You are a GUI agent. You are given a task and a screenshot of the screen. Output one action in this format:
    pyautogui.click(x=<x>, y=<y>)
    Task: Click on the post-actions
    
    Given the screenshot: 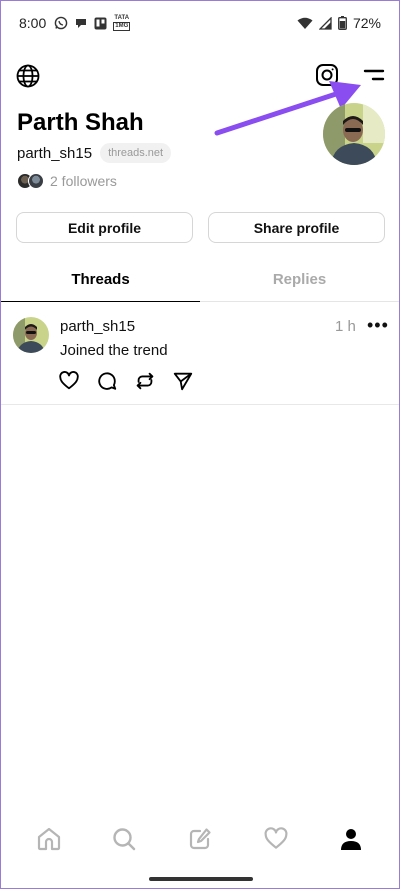 What is the action you would take?
    pyautogui.click(x=126, y=381)
    